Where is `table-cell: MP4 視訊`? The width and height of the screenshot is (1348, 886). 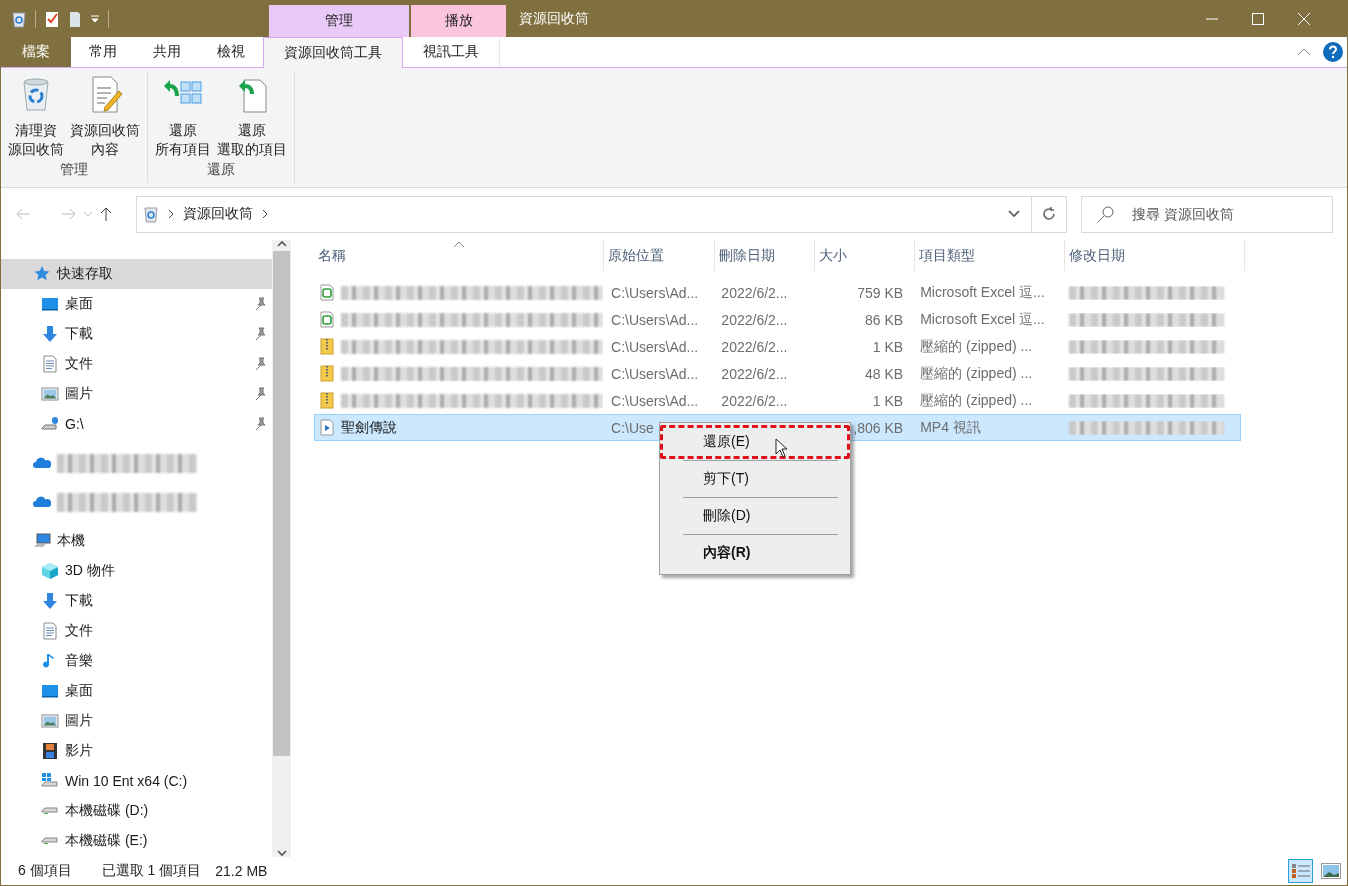
table-cell: MP4 視訊 is located at coordinates (950, 427).